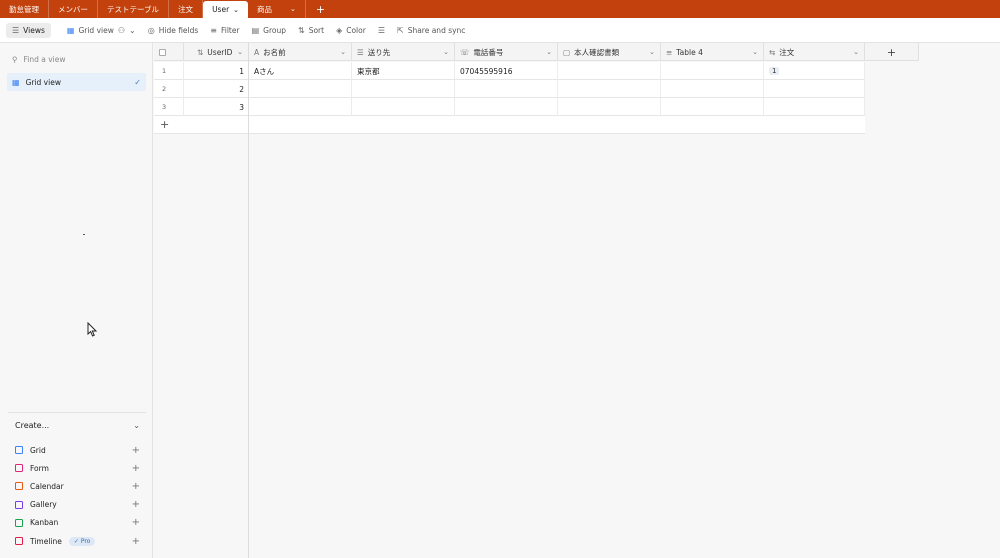 This screenshot has width=1000, height=558. I want to click on column-header-order: ⇆ 注文 ⌄, so click(814, 52).